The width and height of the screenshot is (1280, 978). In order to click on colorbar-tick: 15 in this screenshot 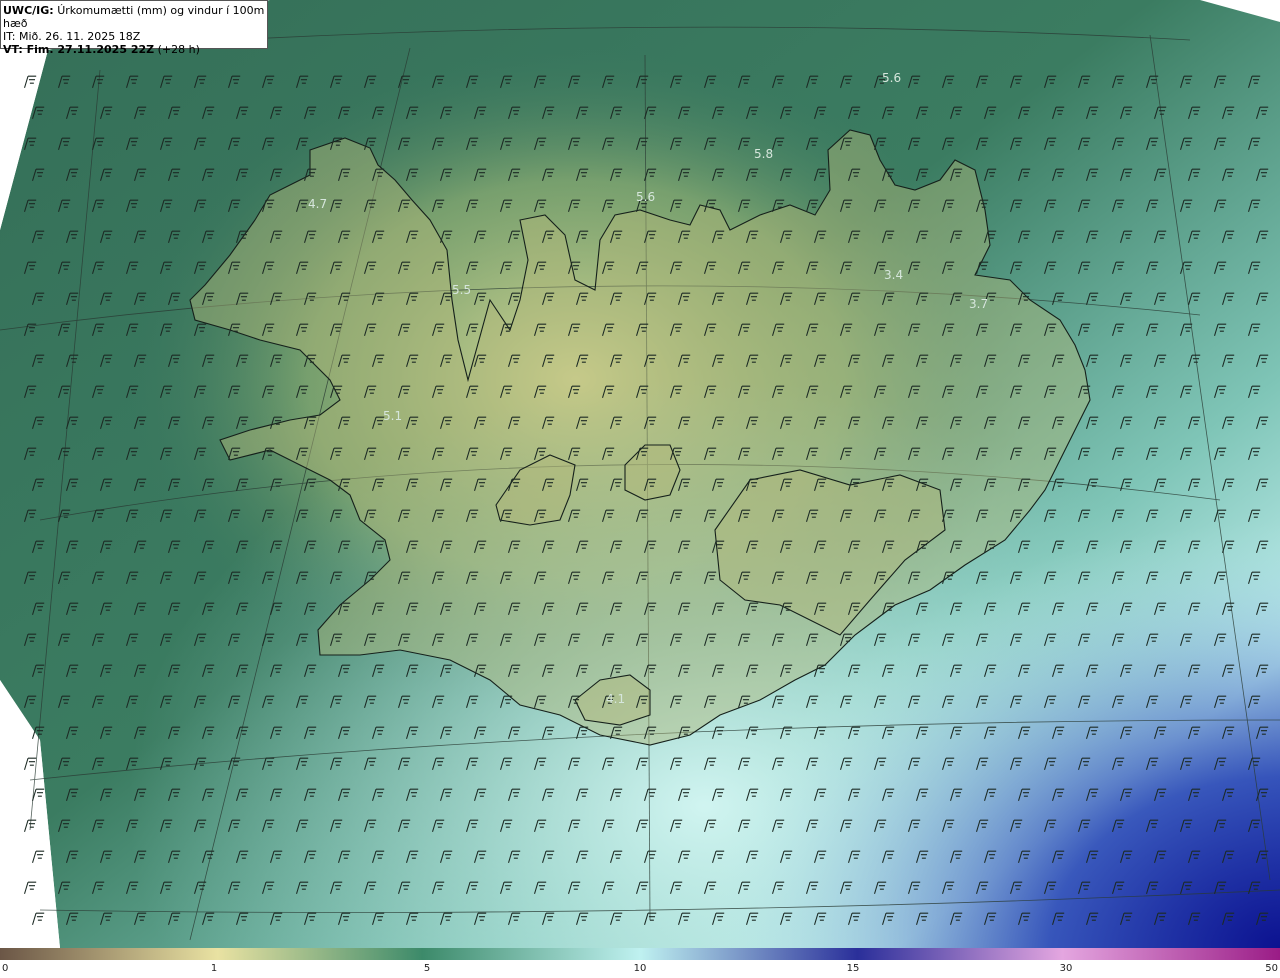, I will do `click(853, 968)`.